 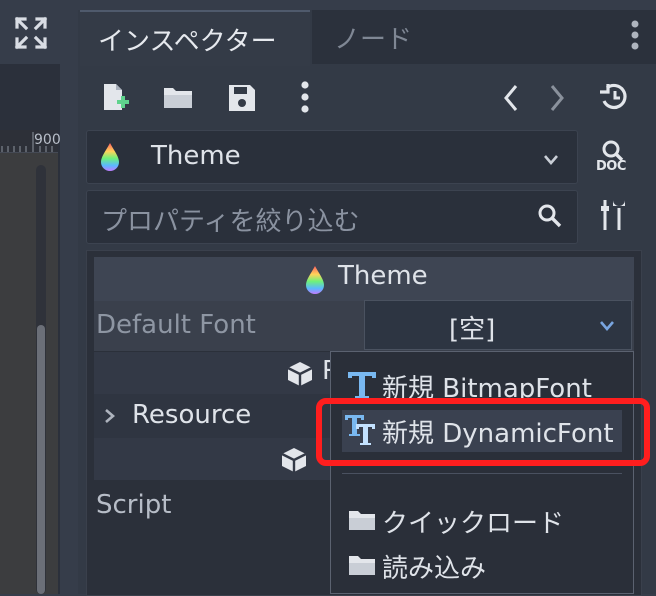 I want to click on forward-icon, so click(x=557, y=100).